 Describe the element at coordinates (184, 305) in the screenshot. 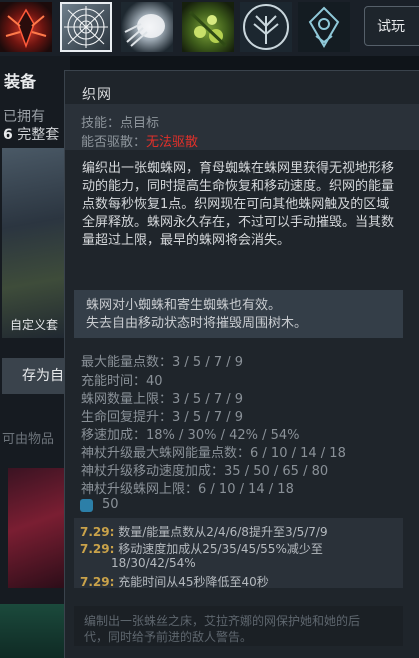

I see `note-item: 蛛网对小蜘蛛和寄生蜘蛛也有效。` at that location.